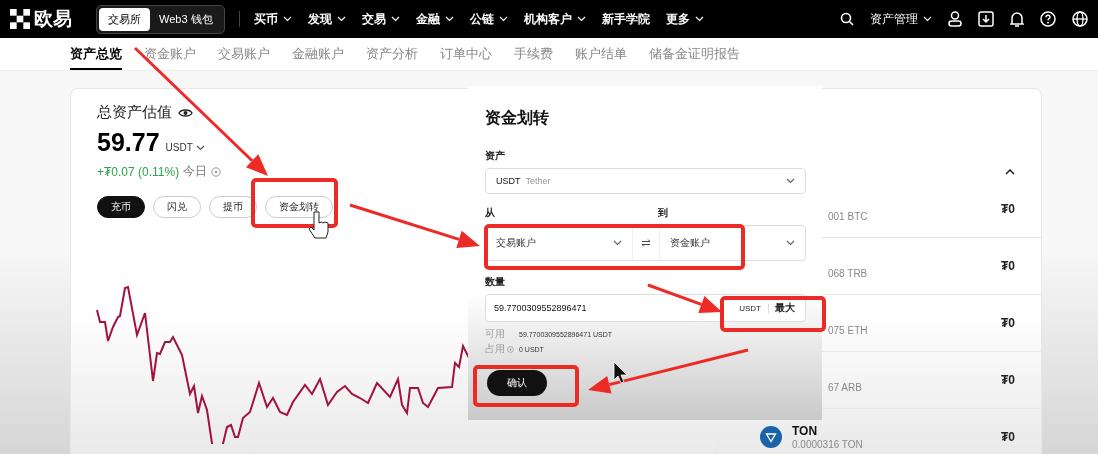 The image size is (1098, 454). What do you see at coordinates (901, 19) in the screenshot?
I see `asset-menu: 资产管理` at bounding box center [901, 19].